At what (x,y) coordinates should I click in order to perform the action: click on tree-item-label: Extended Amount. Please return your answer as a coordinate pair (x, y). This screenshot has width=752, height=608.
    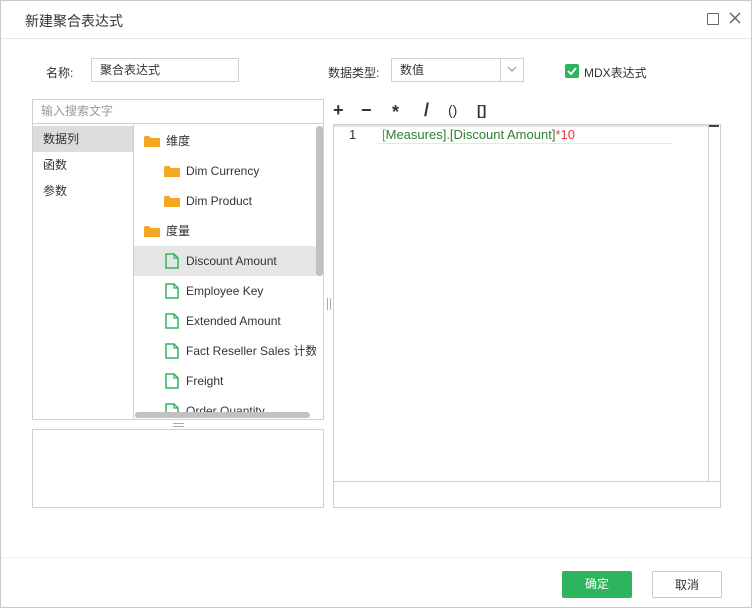
    Looking at the image, I should click on (233, 321).